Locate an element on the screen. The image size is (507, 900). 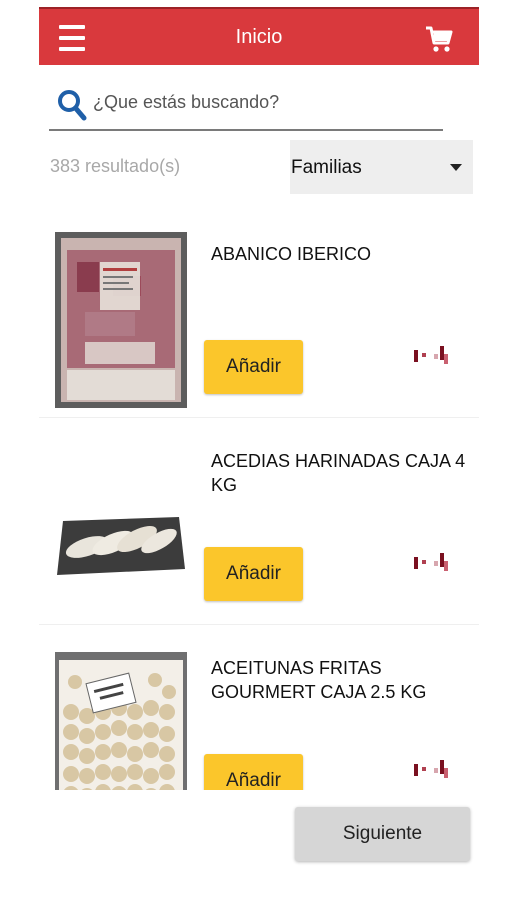
search-bar is located at coordinates (246, 107).